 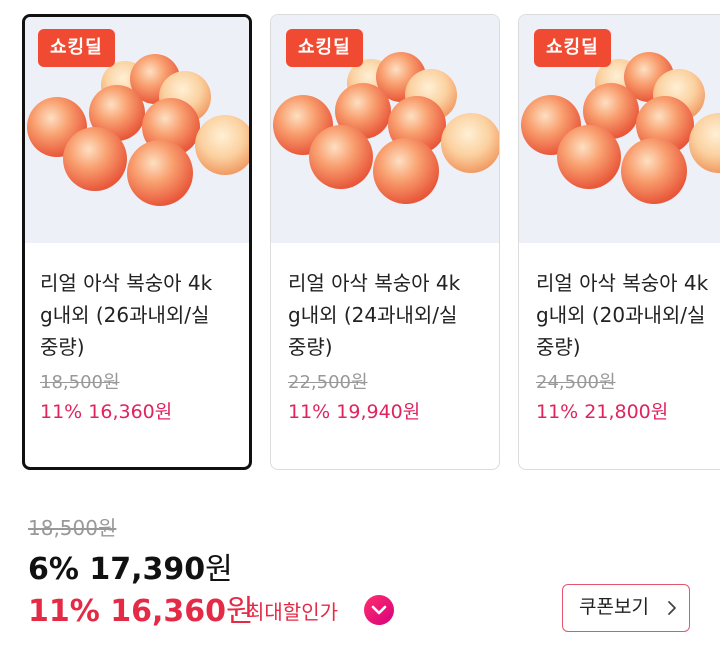 I want to click on product-original-price: 18,500원, so click(x=80, y=382).